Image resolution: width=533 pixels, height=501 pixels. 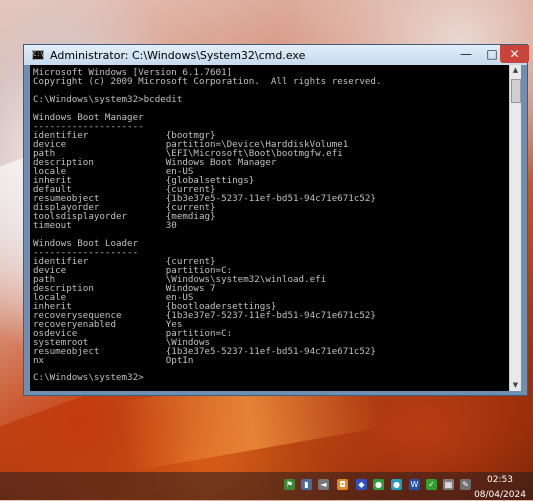 What do you see at coordinates (105, 225) in the screenshot?
I see `console-line: timeout 30` at bounding box center [105, 225].